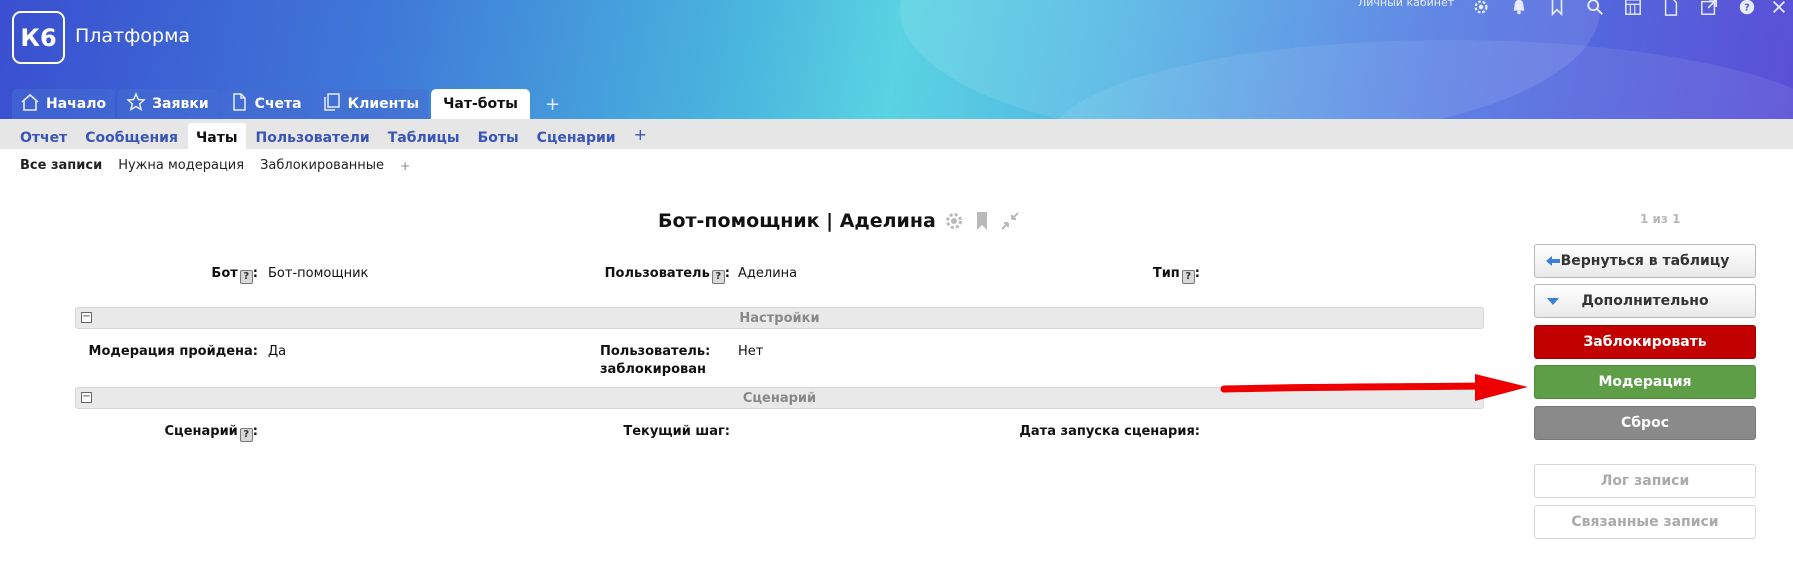 The image size is (1793, 586). What do you see at coordinates (655, 351) in the screenshot?
I see `label-line: Пользователь:` at bounding box center [655, 351].